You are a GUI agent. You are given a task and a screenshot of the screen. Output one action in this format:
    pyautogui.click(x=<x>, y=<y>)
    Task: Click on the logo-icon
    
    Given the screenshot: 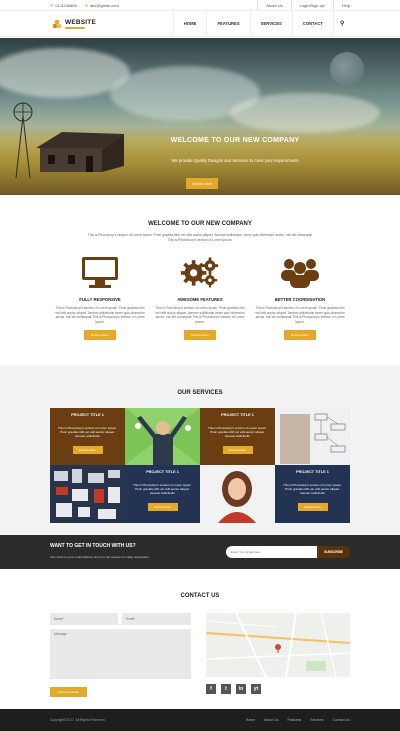 What is the action you would take?
    pyautogui.click(x=57, y=23)
    